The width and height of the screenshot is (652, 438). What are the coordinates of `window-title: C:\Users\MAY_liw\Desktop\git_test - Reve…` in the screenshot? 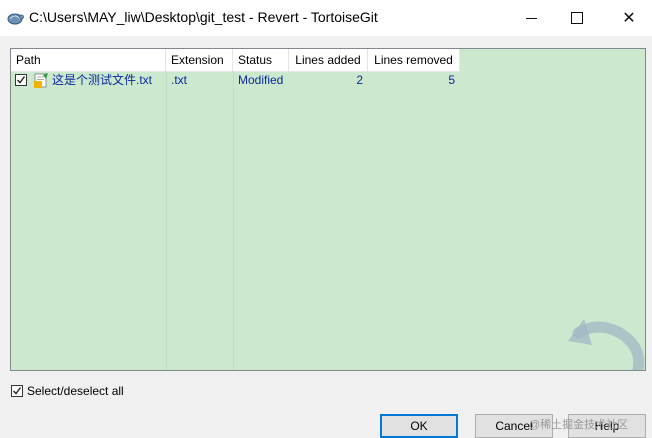 It's located at (203, 17).